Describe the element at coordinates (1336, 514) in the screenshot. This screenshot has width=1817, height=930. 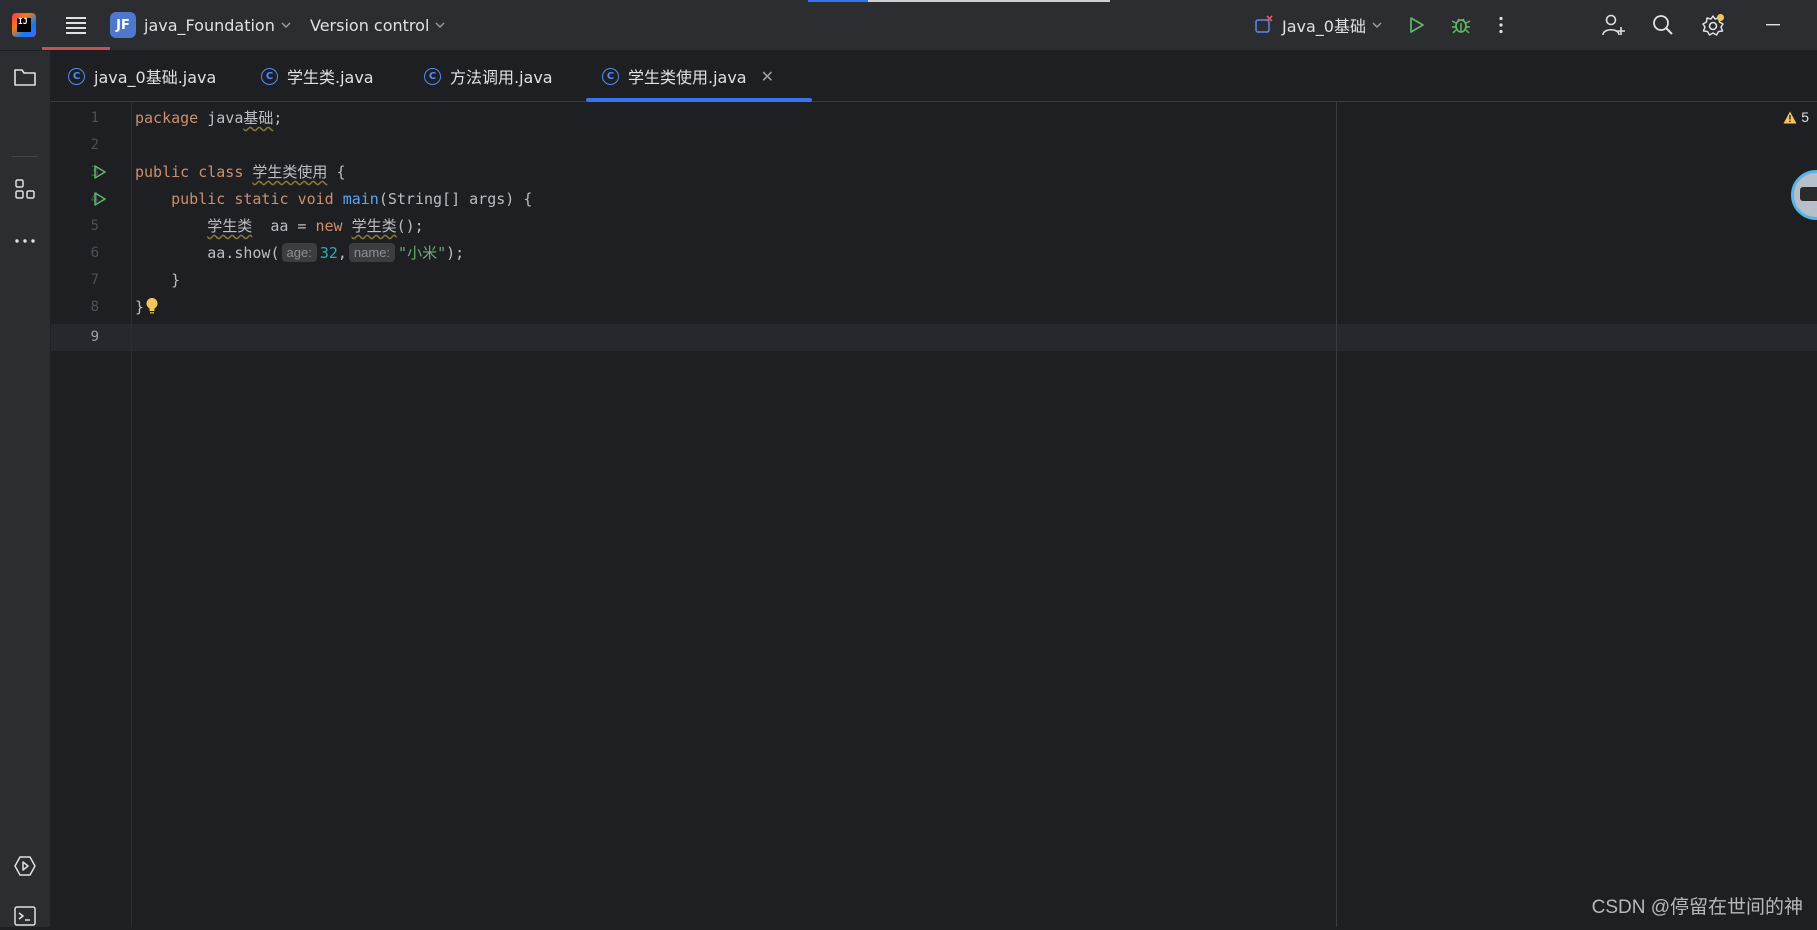
I see `right-margin-guide` at that location.